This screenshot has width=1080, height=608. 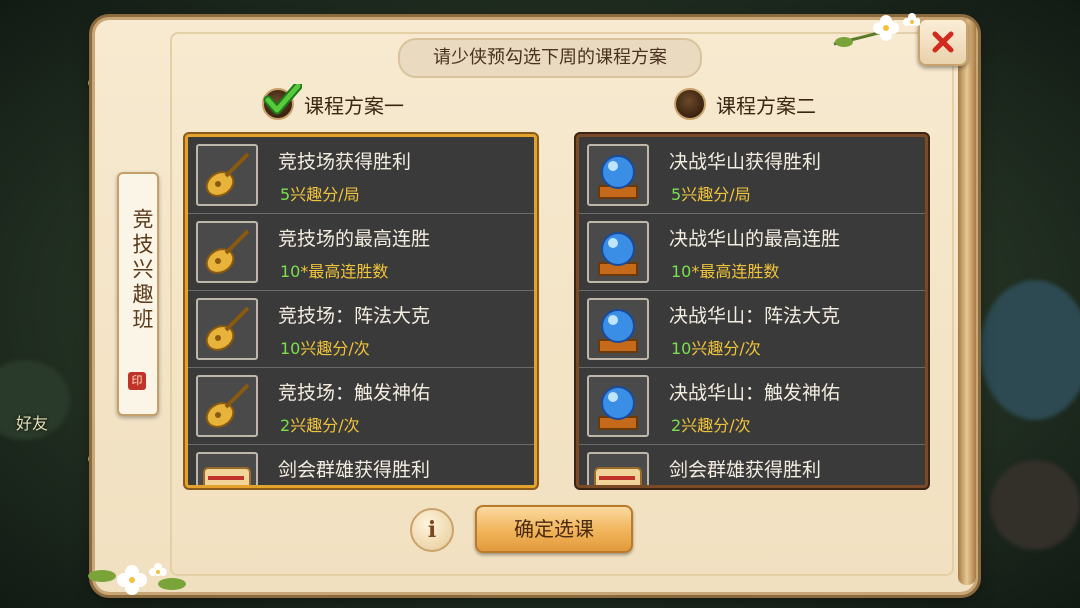 What do you see at coordinates (755, 316) in the screenshot?
I see `task-title: 决战华山：阵法大克` at bounding box center [755, 316].